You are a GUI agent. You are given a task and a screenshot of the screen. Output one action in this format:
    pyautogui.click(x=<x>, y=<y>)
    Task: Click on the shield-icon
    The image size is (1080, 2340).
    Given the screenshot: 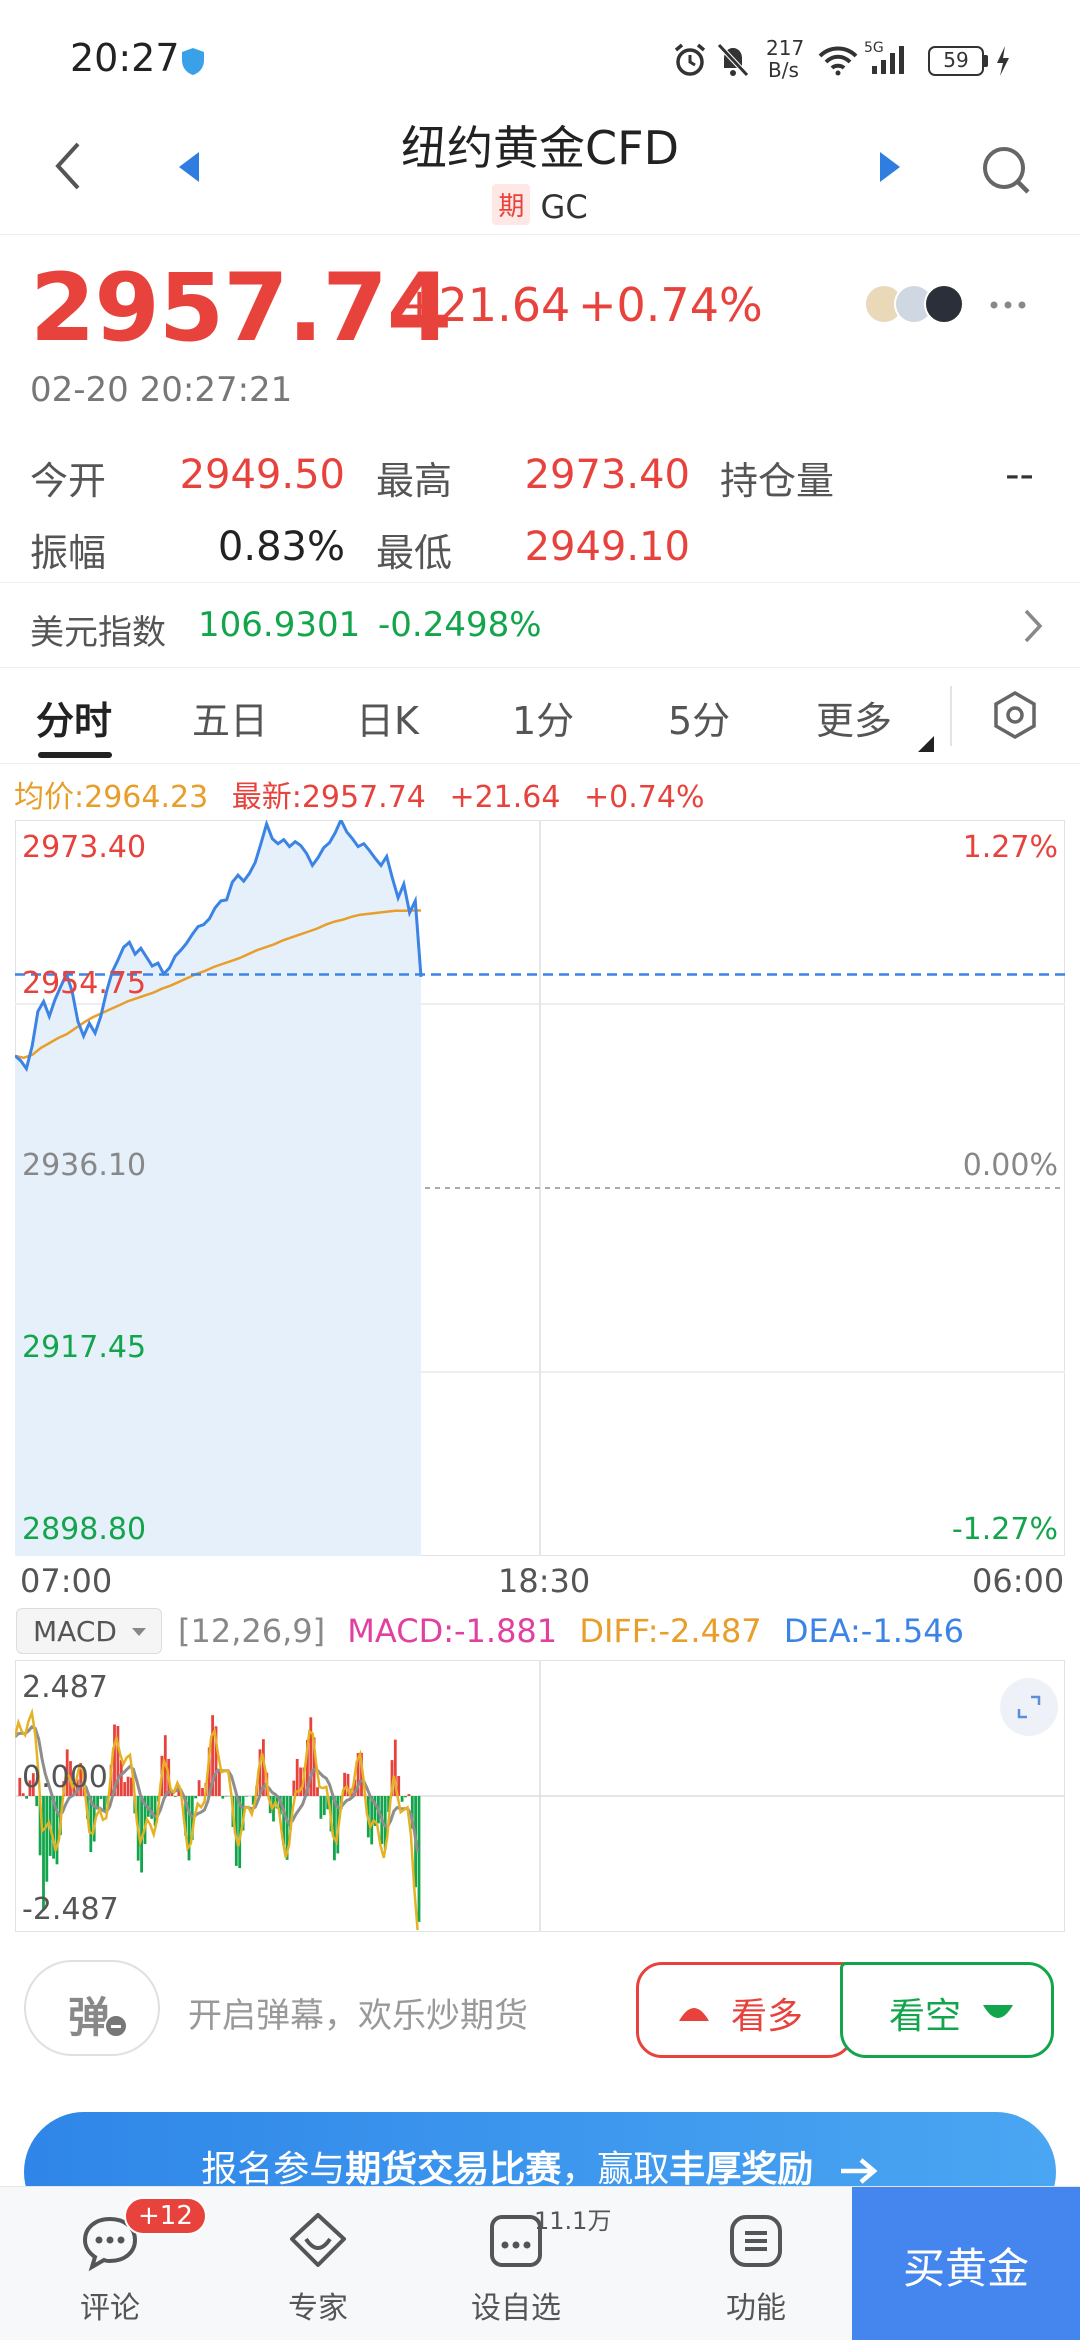 What is the action you would take?
    pyautogui.click(x=193, y=61)
    